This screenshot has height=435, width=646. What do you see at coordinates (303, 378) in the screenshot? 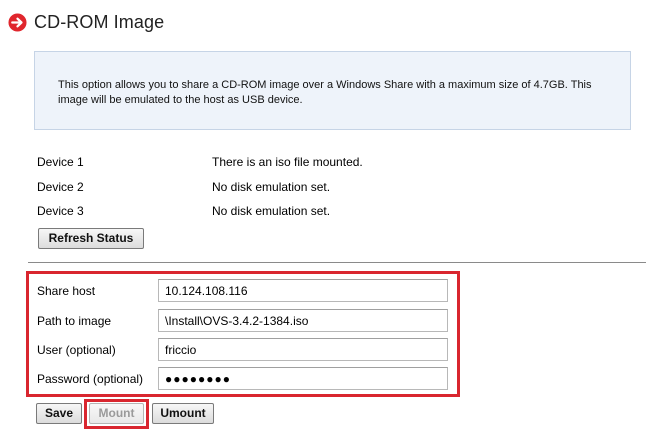
I see `password-input` at bounding box center [303, 378].